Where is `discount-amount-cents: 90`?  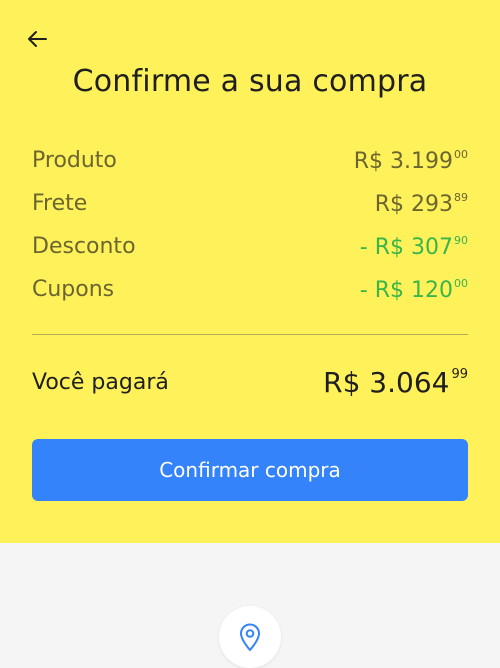
discount-amount-cents: 90 is located at coordinates (461, 240).